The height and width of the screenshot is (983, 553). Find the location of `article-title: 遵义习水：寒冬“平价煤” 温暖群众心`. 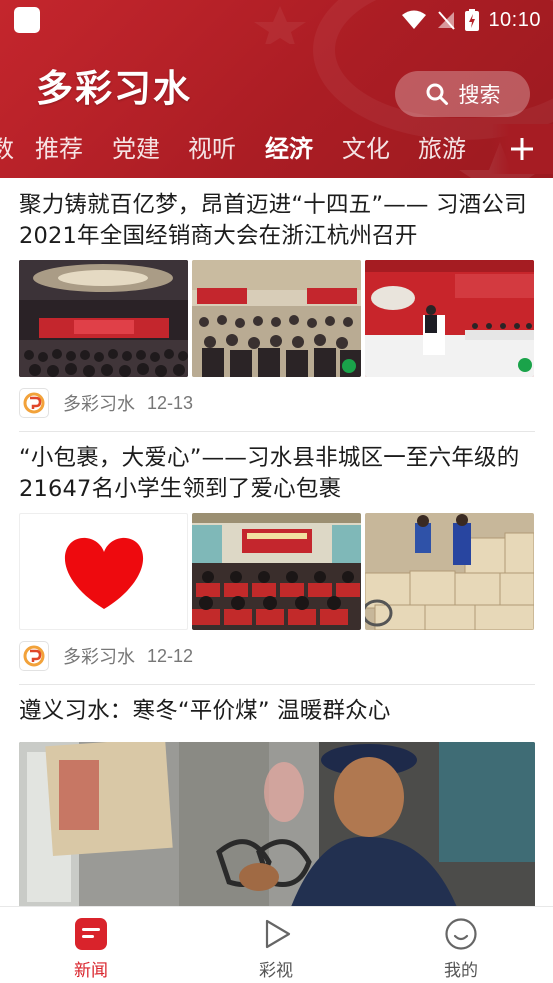

article-title: 遵义习水：寒冬“平价煤” 温暖群众心 is located at coordinates (277, 711).